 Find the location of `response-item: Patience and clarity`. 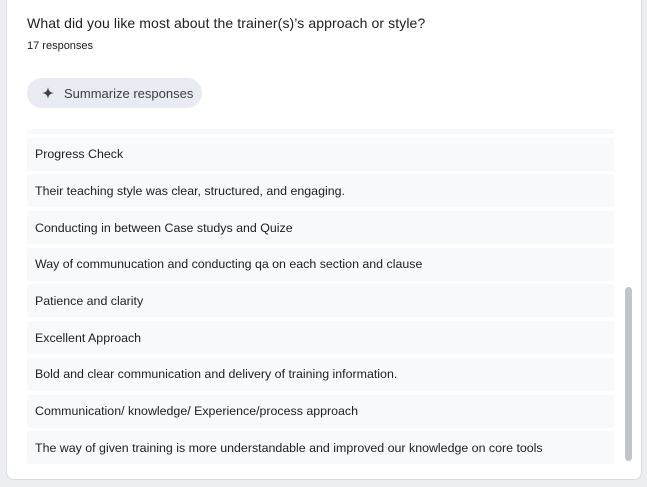

response-item: Patience and clarity is located at coordinates (320, 301).